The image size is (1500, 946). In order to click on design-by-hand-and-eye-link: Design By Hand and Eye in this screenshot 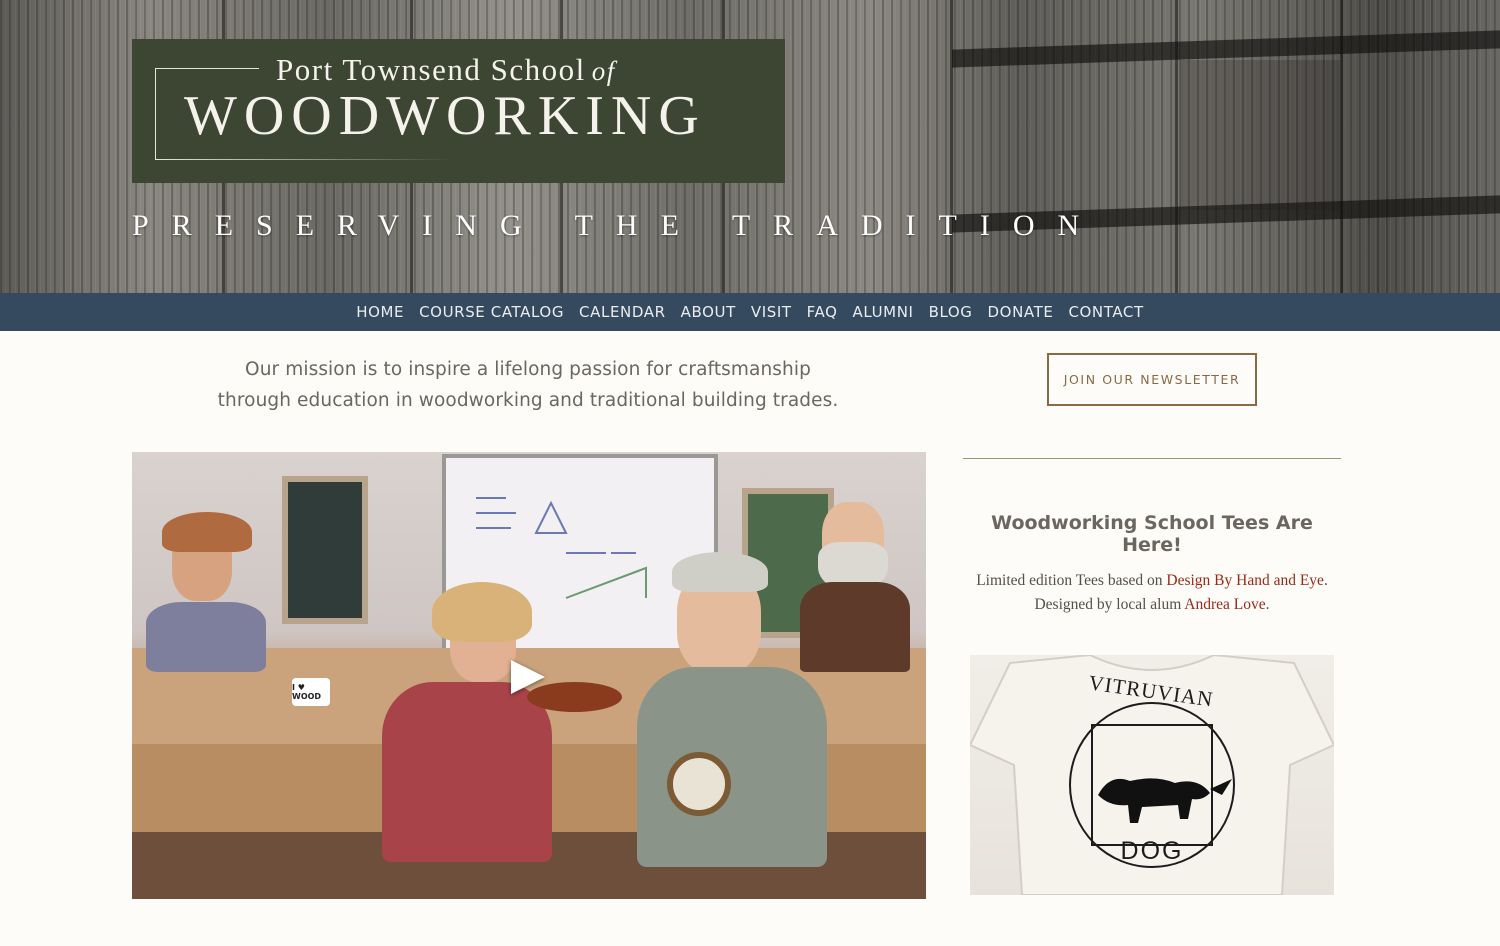, I will do `click(1245, 580)`.